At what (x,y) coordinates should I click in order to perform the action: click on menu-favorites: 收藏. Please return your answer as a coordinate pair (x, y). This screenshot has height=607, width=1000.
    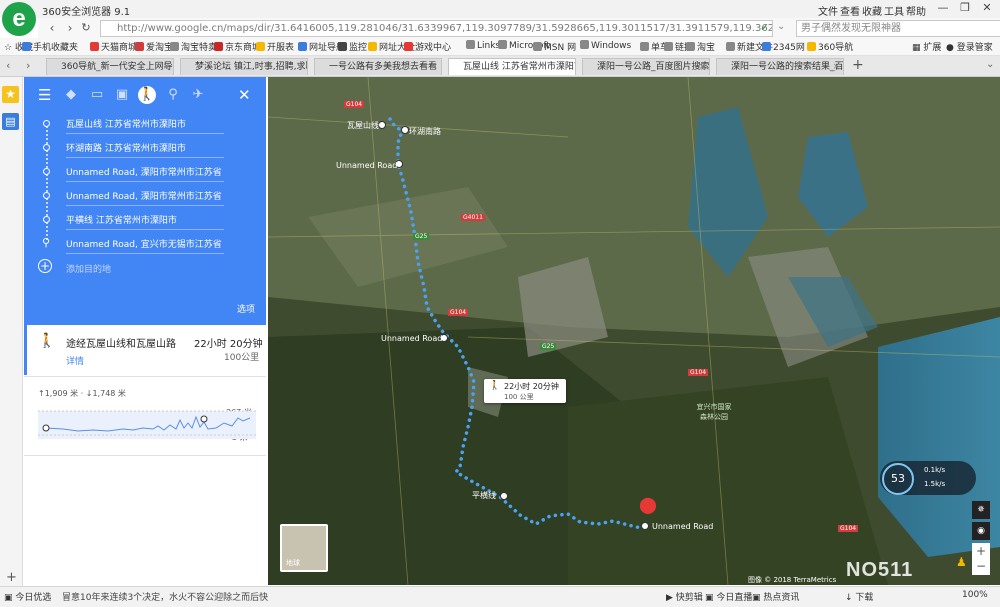
    Looking at the image, I should click on (872, 10).